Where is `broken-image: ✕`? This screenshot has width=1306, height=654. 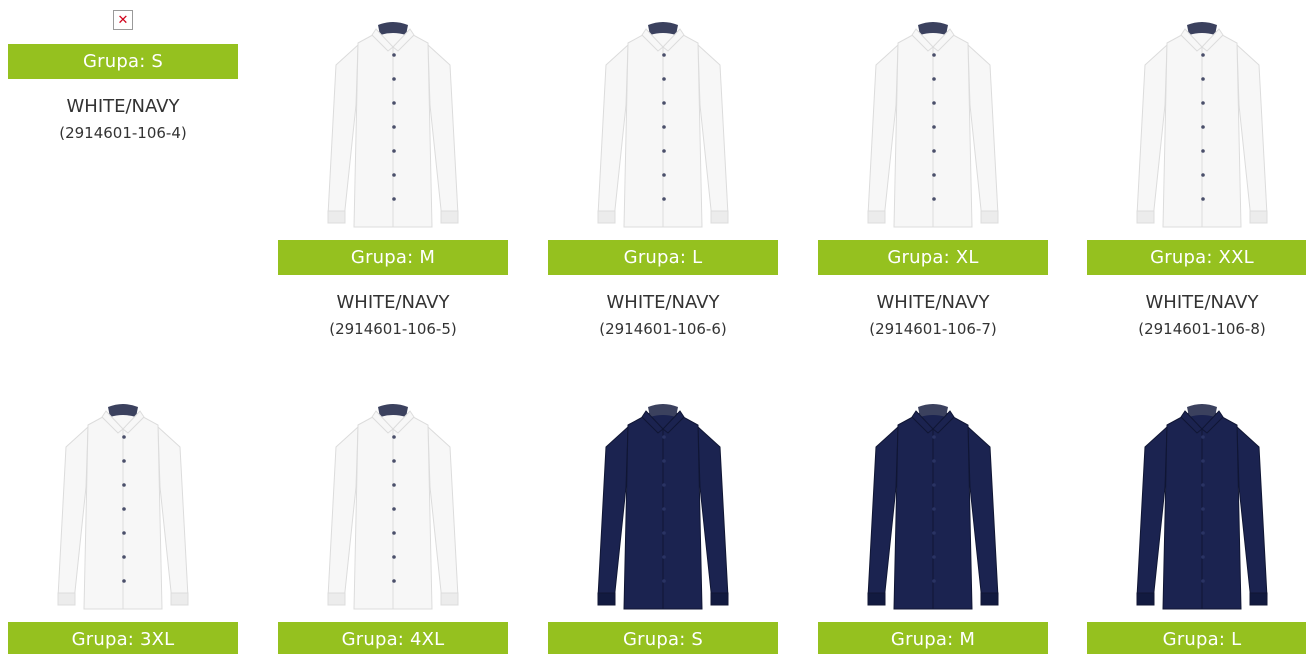 broken-image: ✕ is located at coordinates (123, 27).